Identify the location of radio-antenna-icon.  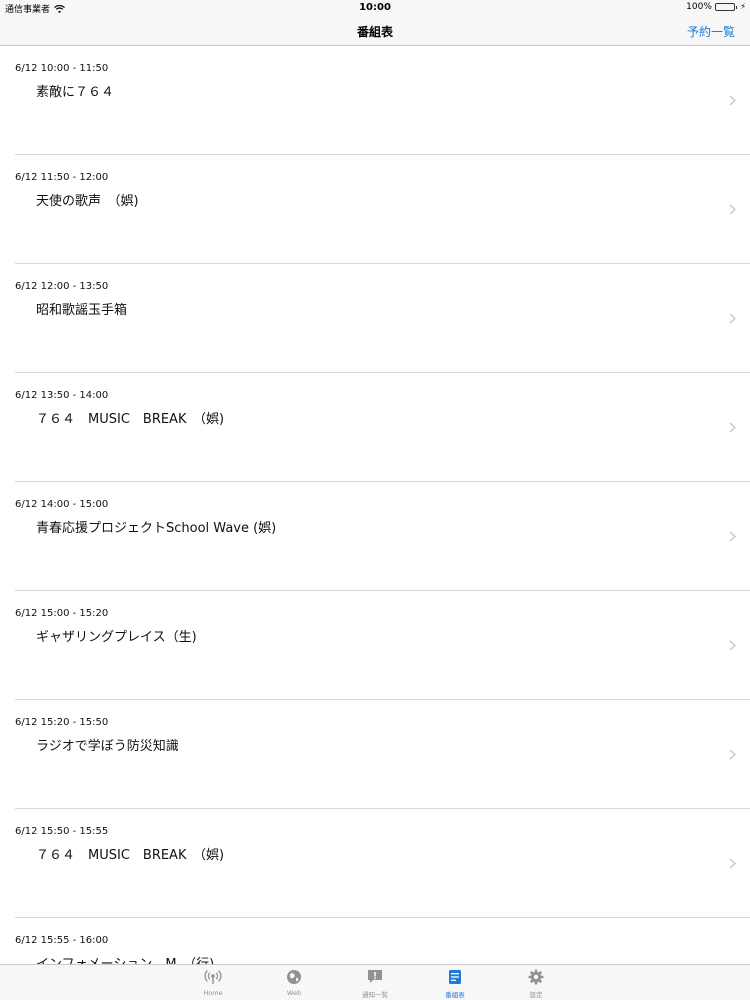
(213, 977).